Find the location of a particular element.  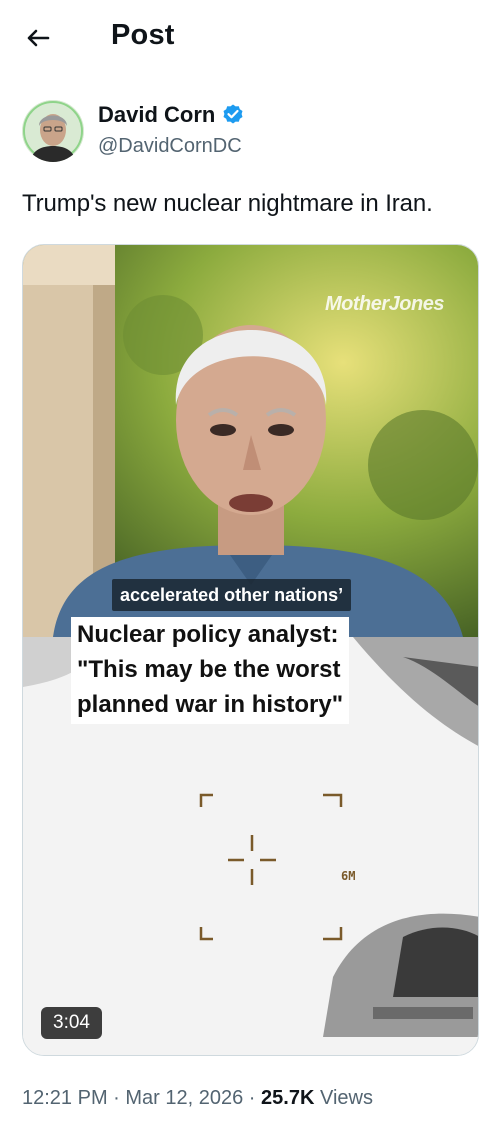

post-metadata: 12:21 PM · Mar 12, 2026 · 25.7K Views is located at coordinates (197, 1098).